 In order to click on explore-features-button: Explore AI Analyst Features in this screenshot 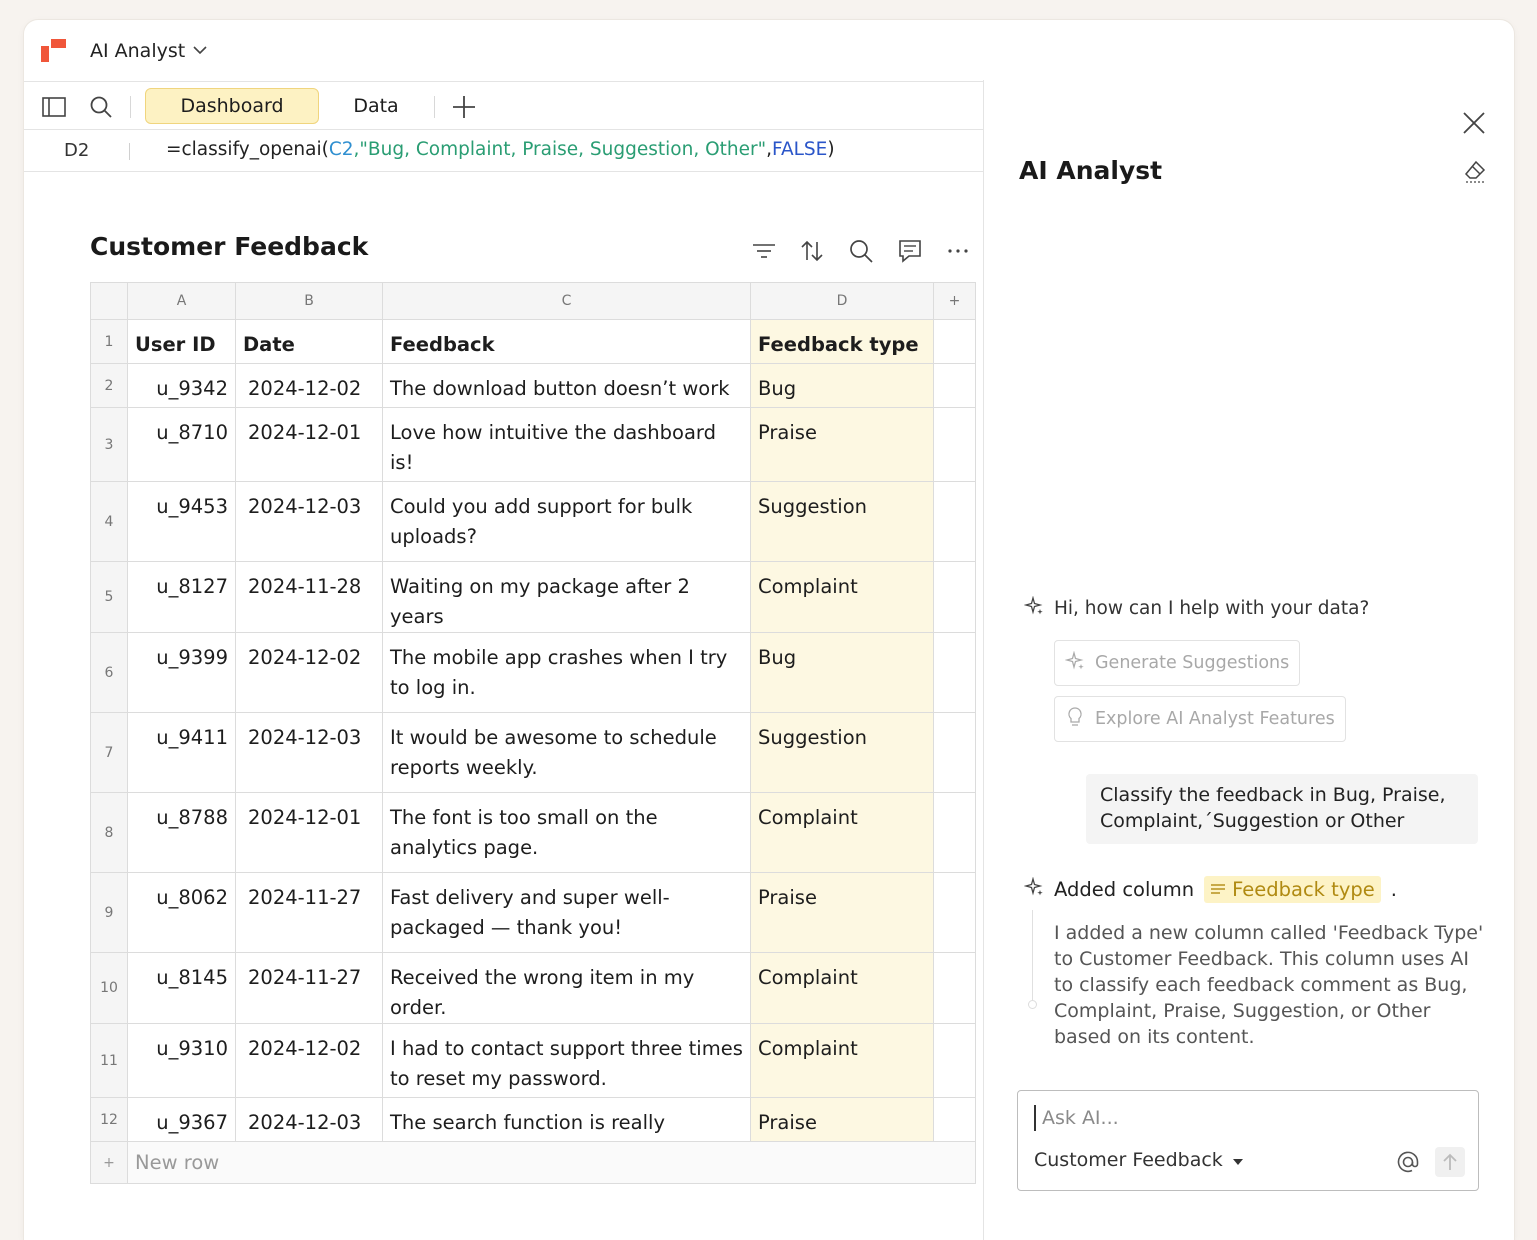, I will do `click(1200, 719)`.